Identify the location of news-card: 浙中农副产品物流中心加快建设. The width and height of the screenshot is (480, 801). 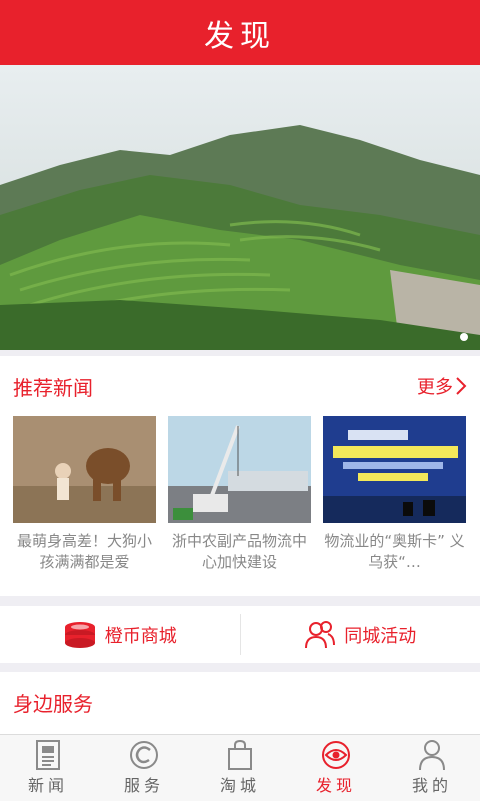
(239, 494).